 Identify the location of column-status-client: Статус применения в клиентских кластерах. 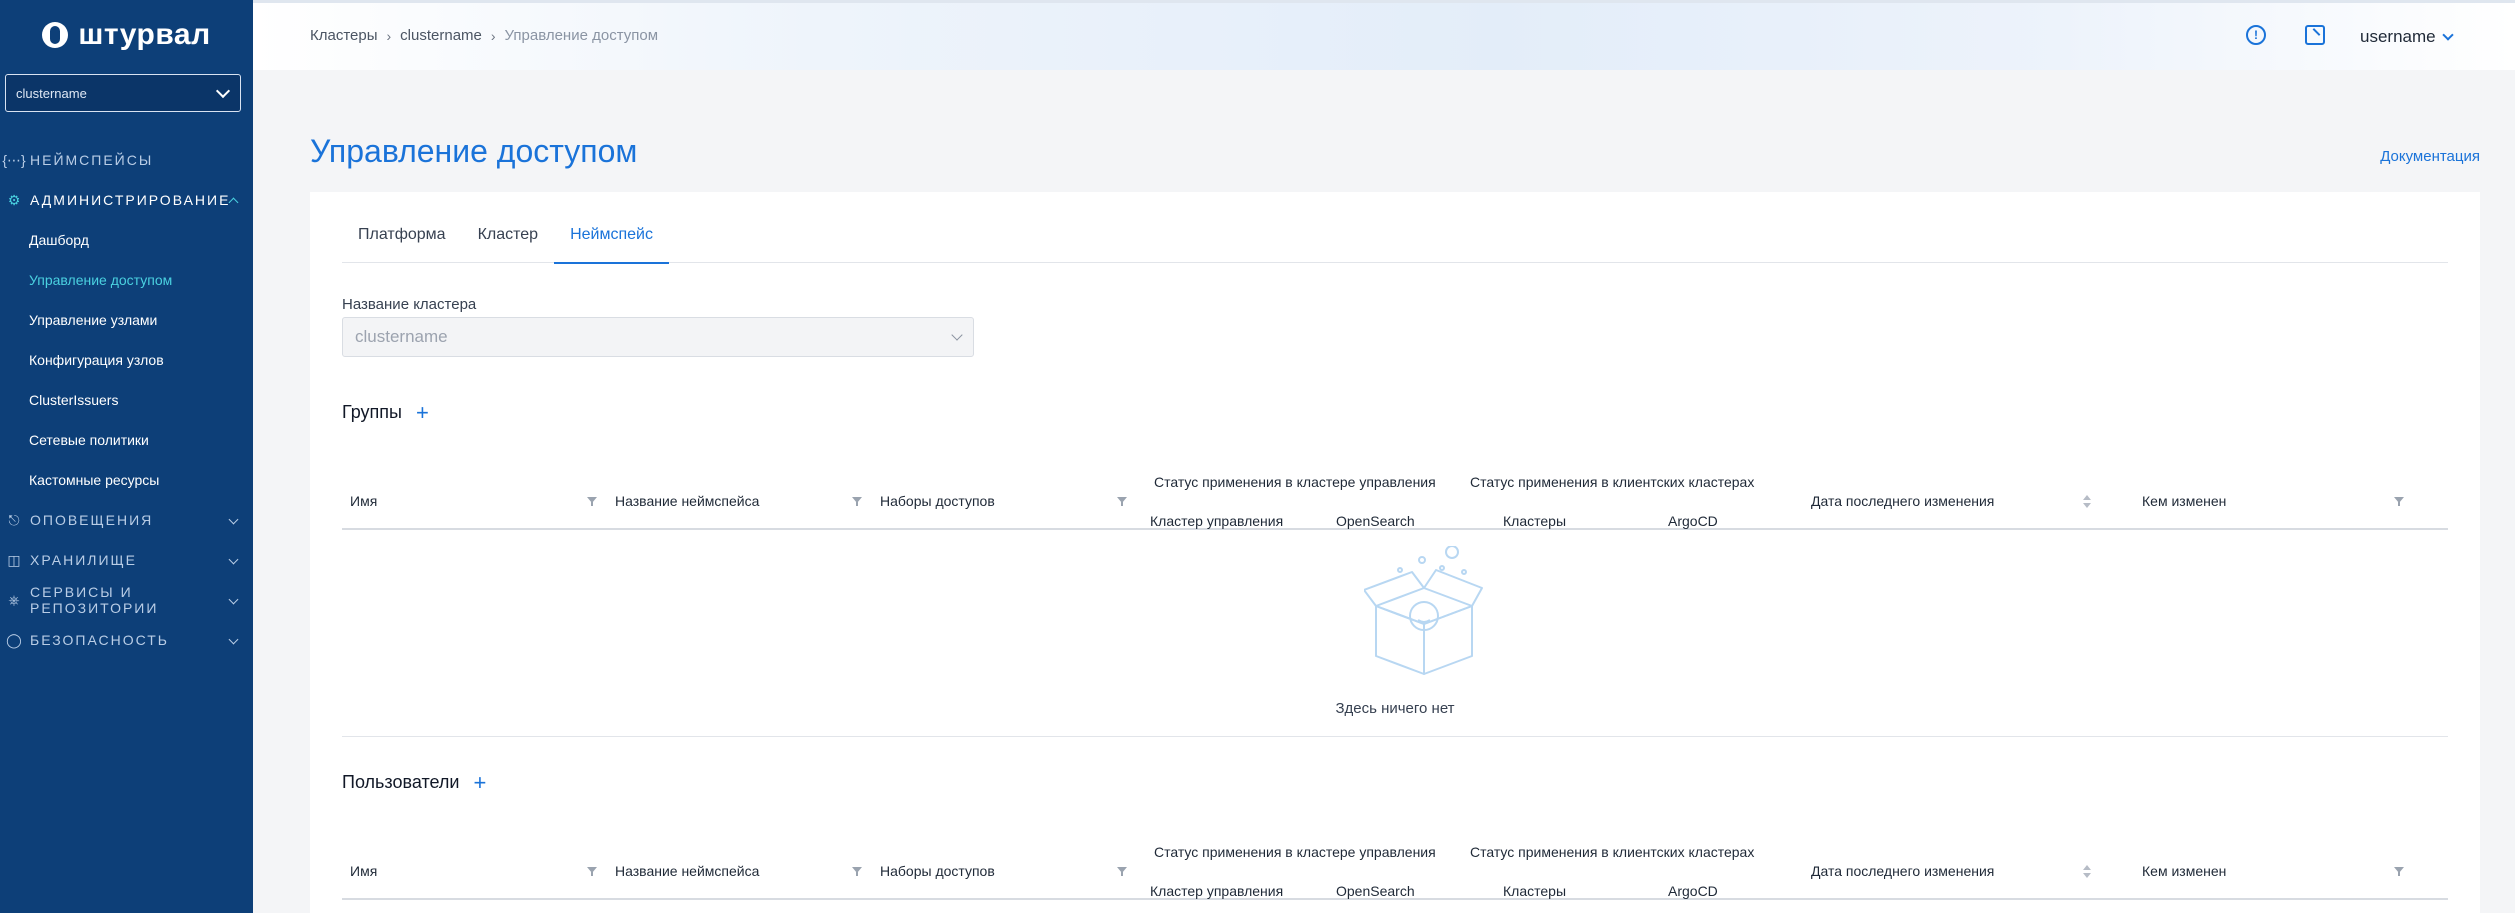
(1612, 482).